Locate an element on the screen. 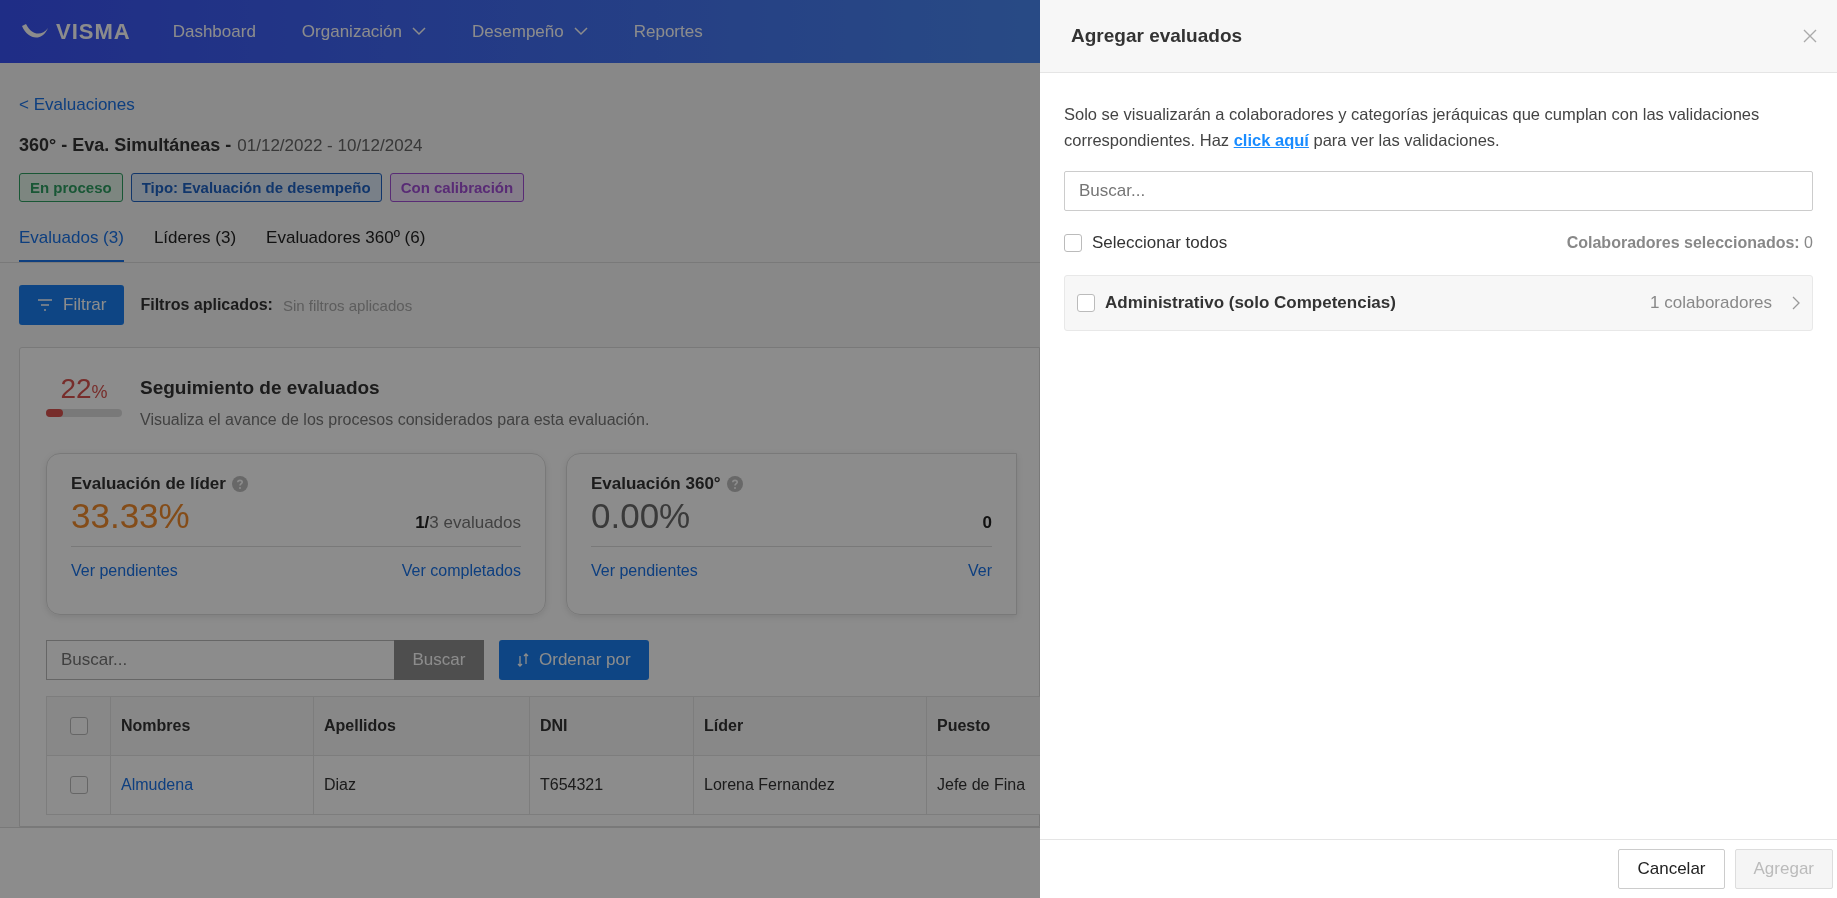 Image resolution: width=1837 pixels, height=898 pixels. status-tag: Con calibración is located at coordinates (457, 187).